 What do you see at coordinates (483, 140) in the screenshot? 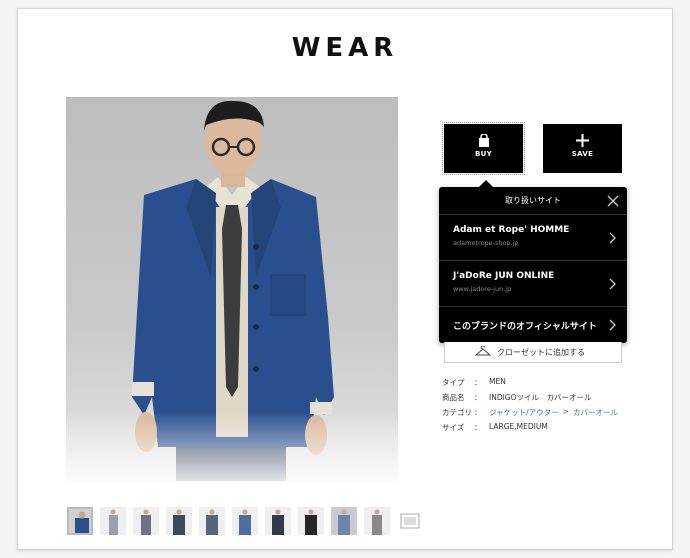
I see `shopping-bag-icon` at bounding box center [483, 140].